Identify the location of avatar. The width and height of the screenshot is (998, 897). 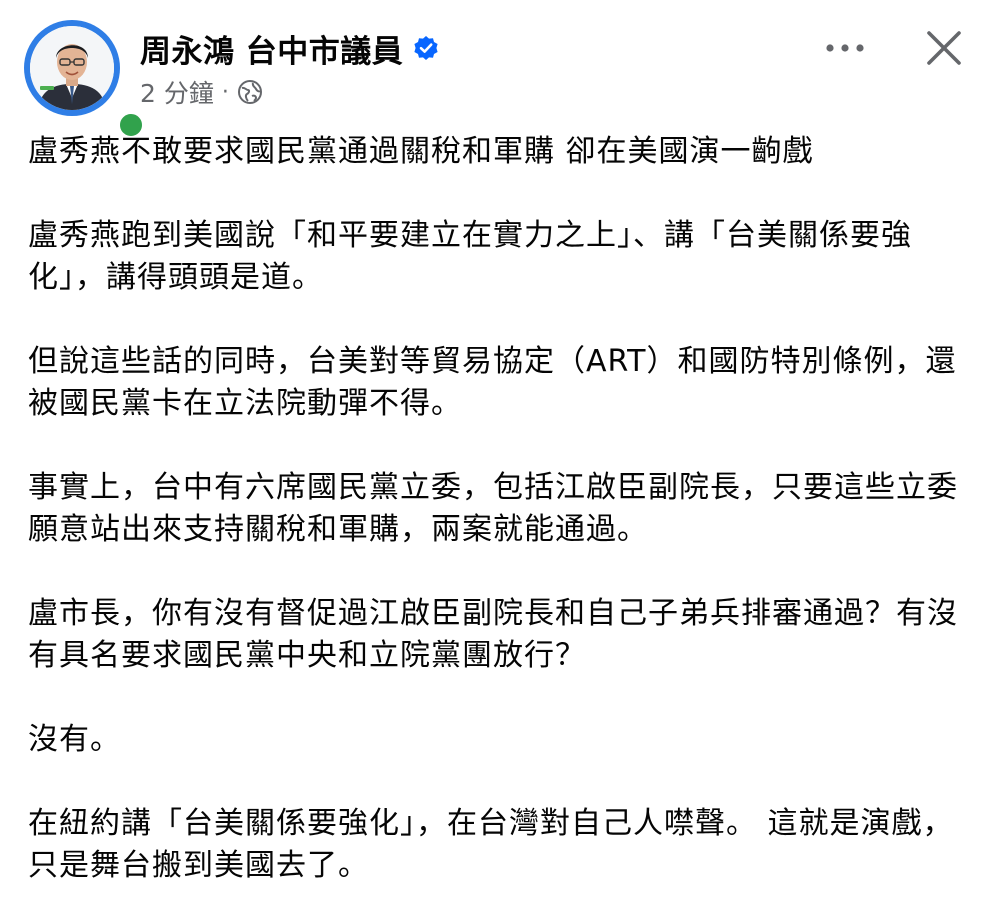
(72, 68).